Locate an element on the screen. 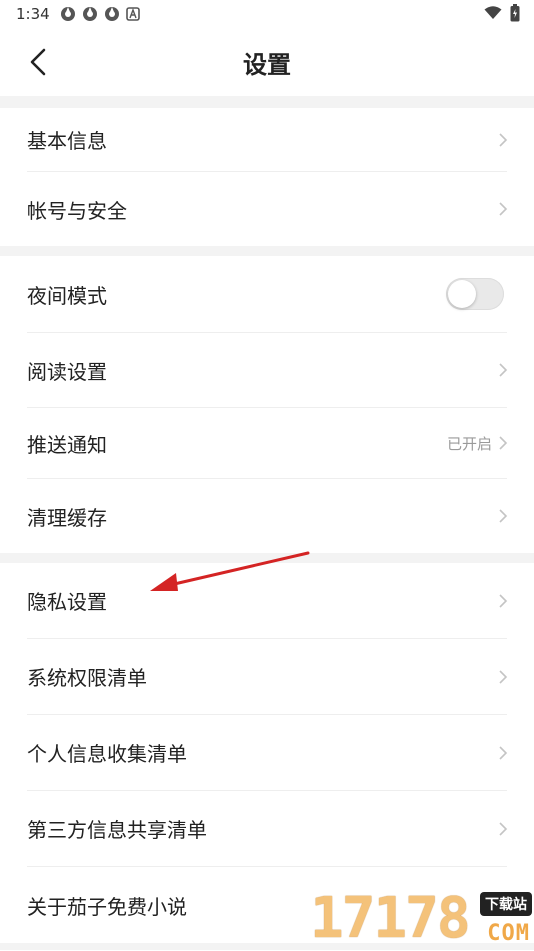 Image resolution: width=534 pixels, height=951 pixels. settings-row-account-security: 帐号与安全 is located at coordinates (267, 209).